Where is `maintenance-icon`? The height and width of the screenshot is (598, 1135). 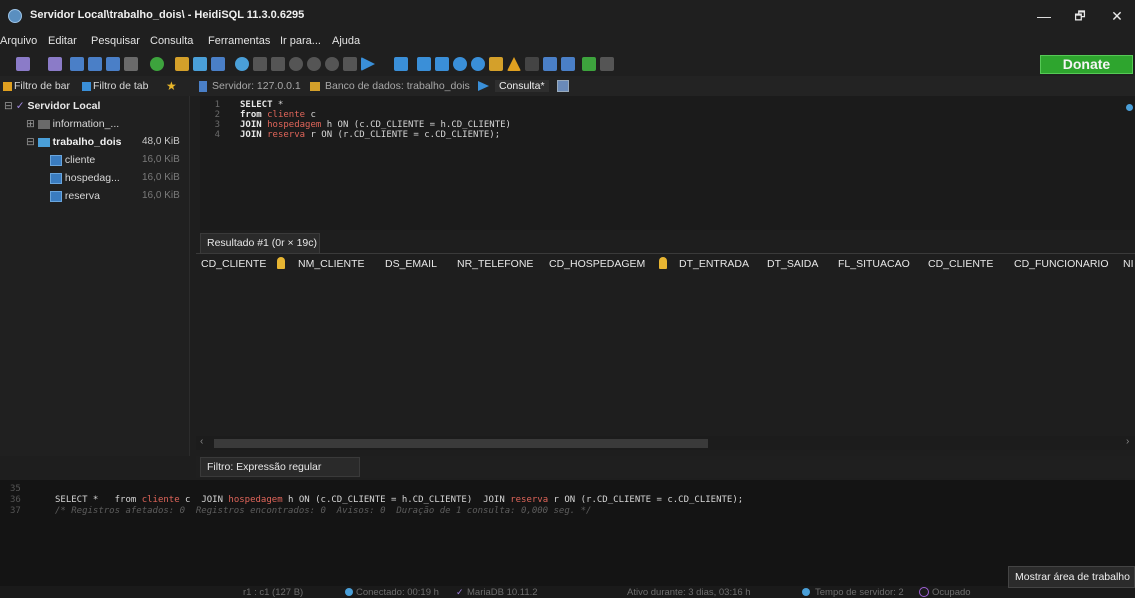
maintenance-icon is located at coordinates (200, 64).